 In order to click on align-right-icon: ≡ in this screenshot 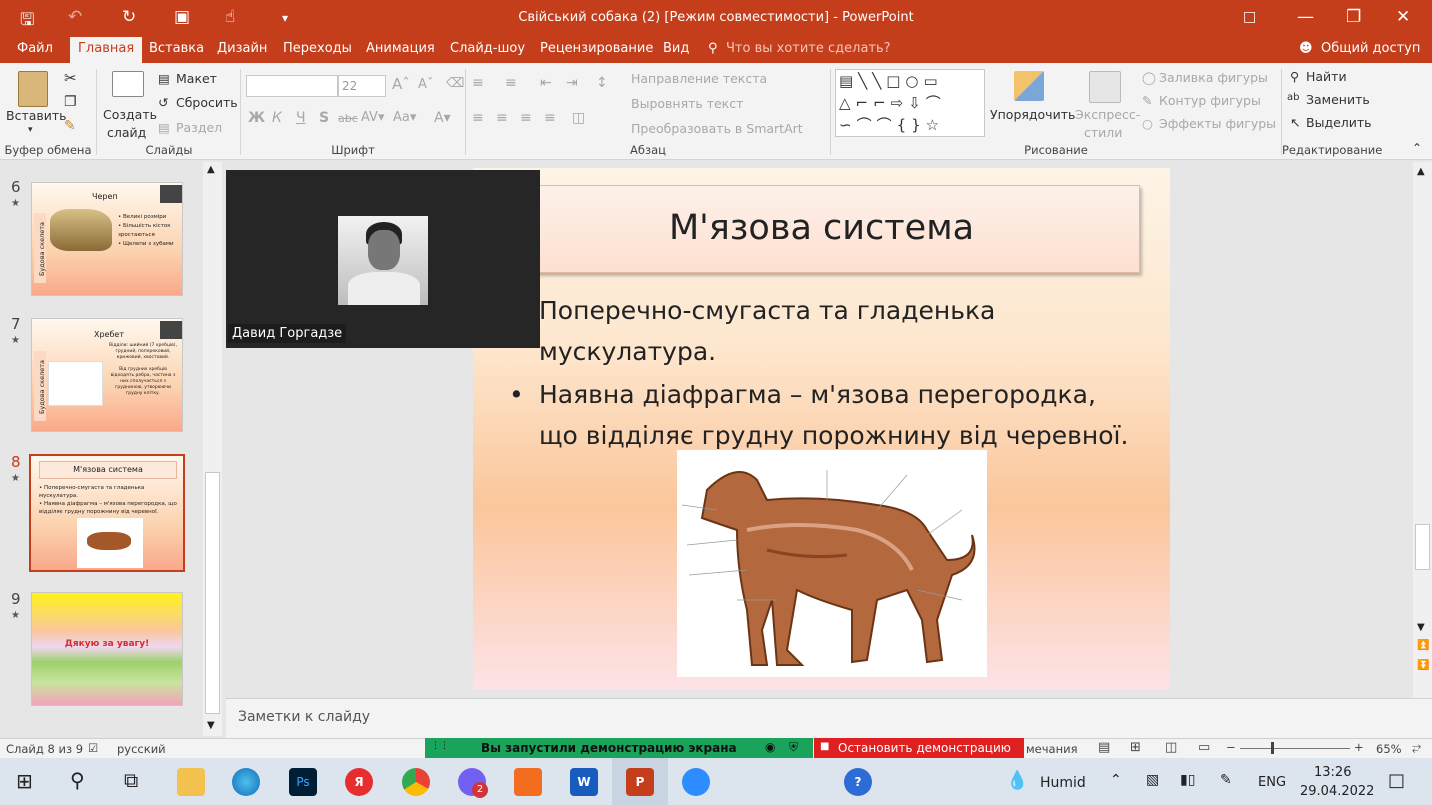, I will do `click(526, 118)`.